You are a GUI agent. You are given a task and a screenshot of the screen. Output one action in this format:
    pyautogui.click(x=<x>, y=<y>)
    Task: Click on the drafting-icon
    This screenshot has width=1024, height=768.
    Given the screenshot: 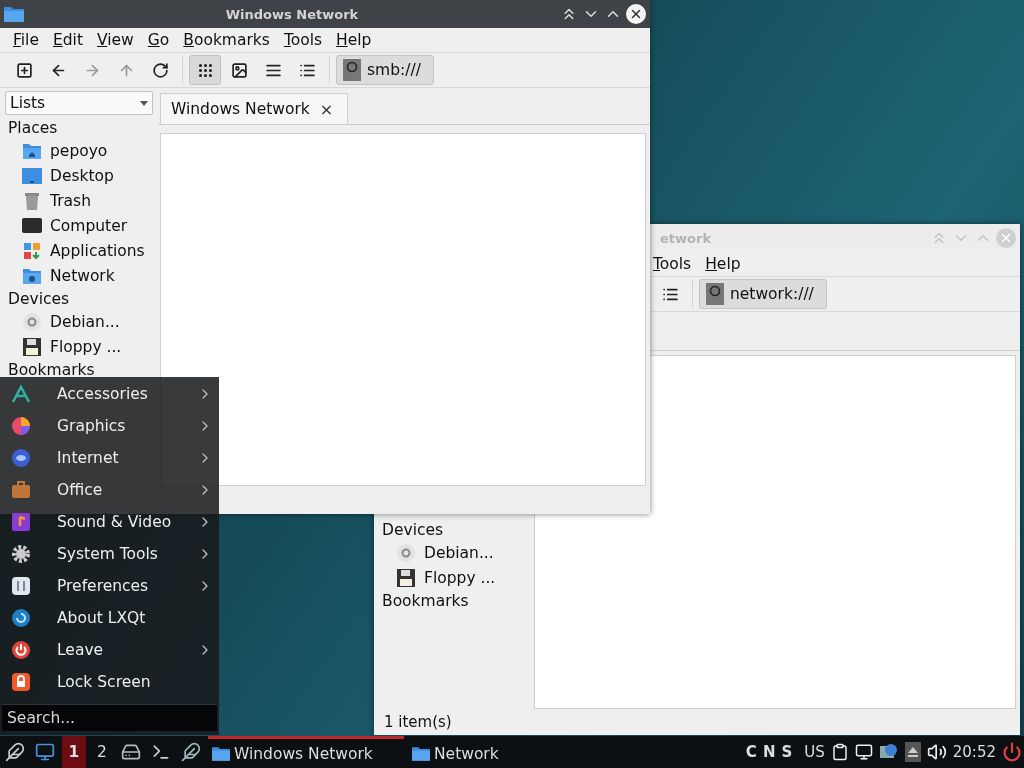 What is the action you would take?
    pyautogui.click(x=21, y=394)
    